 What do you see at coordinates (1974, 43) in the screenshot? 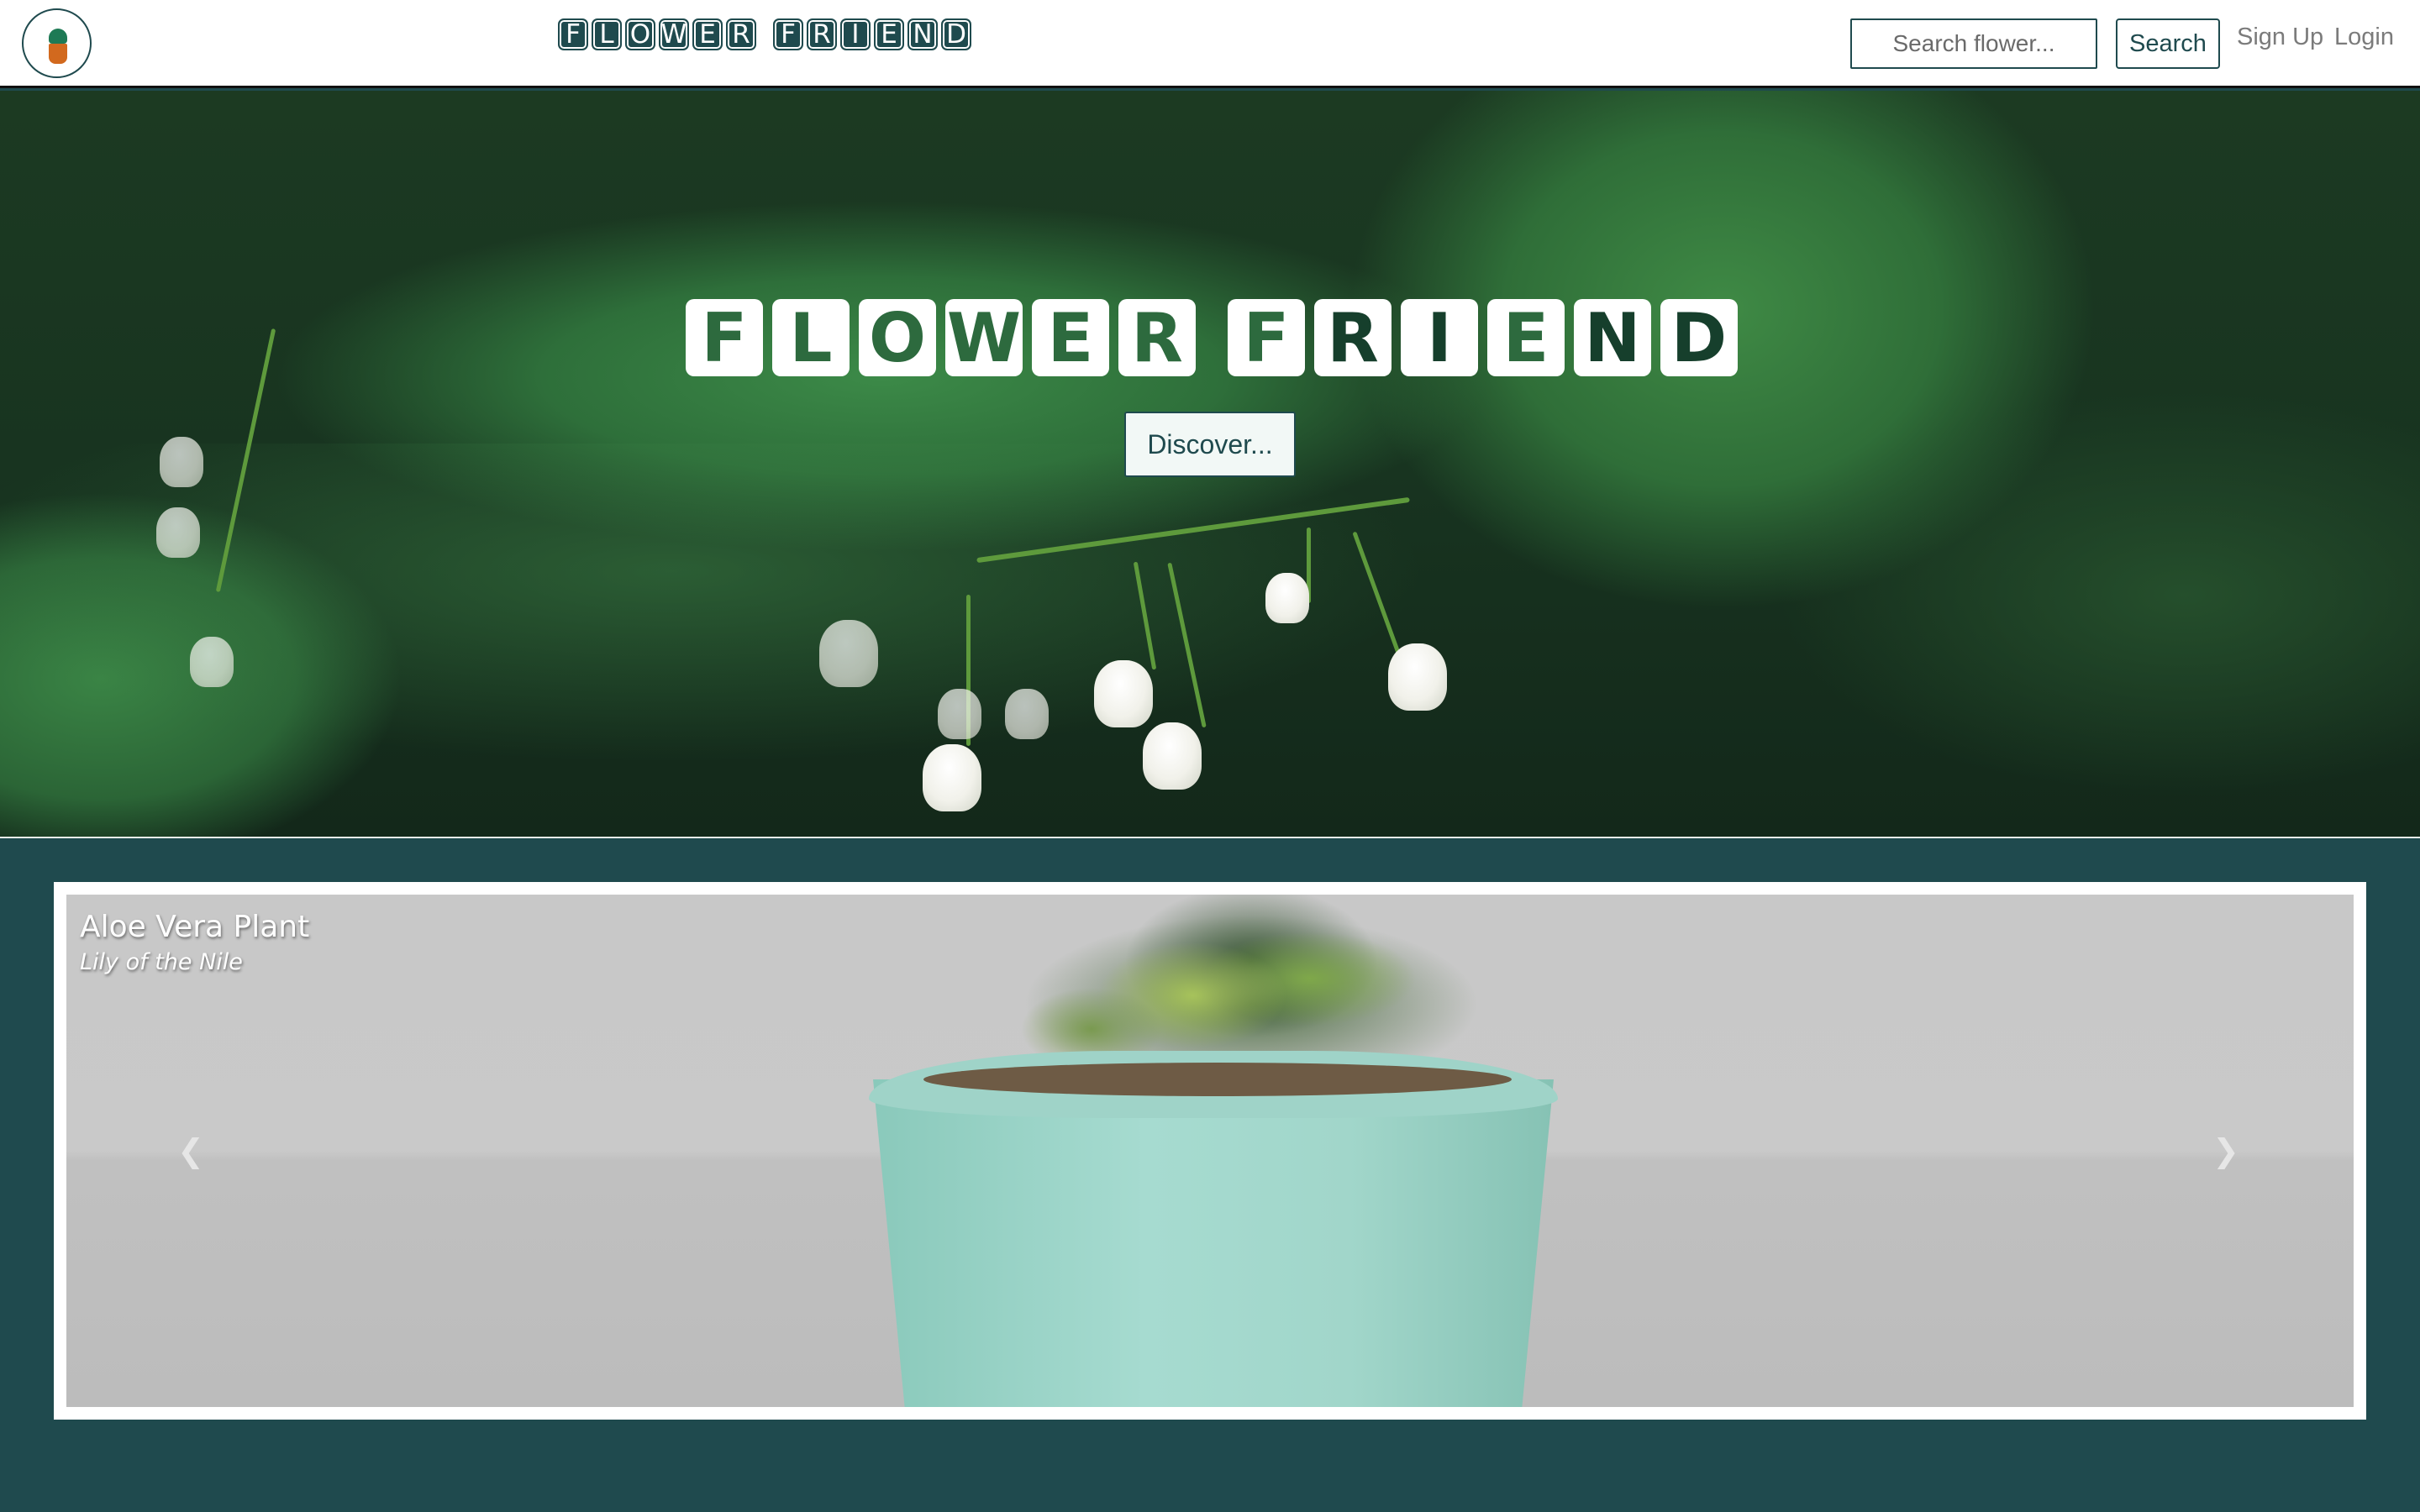
I see `search-input` at bounding box center [1974, 43].